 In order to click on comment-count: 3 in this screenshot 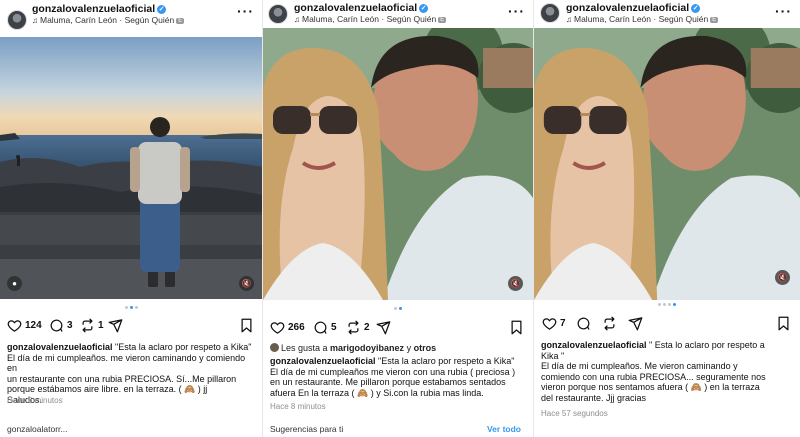, I will do `click(70, 325)`.